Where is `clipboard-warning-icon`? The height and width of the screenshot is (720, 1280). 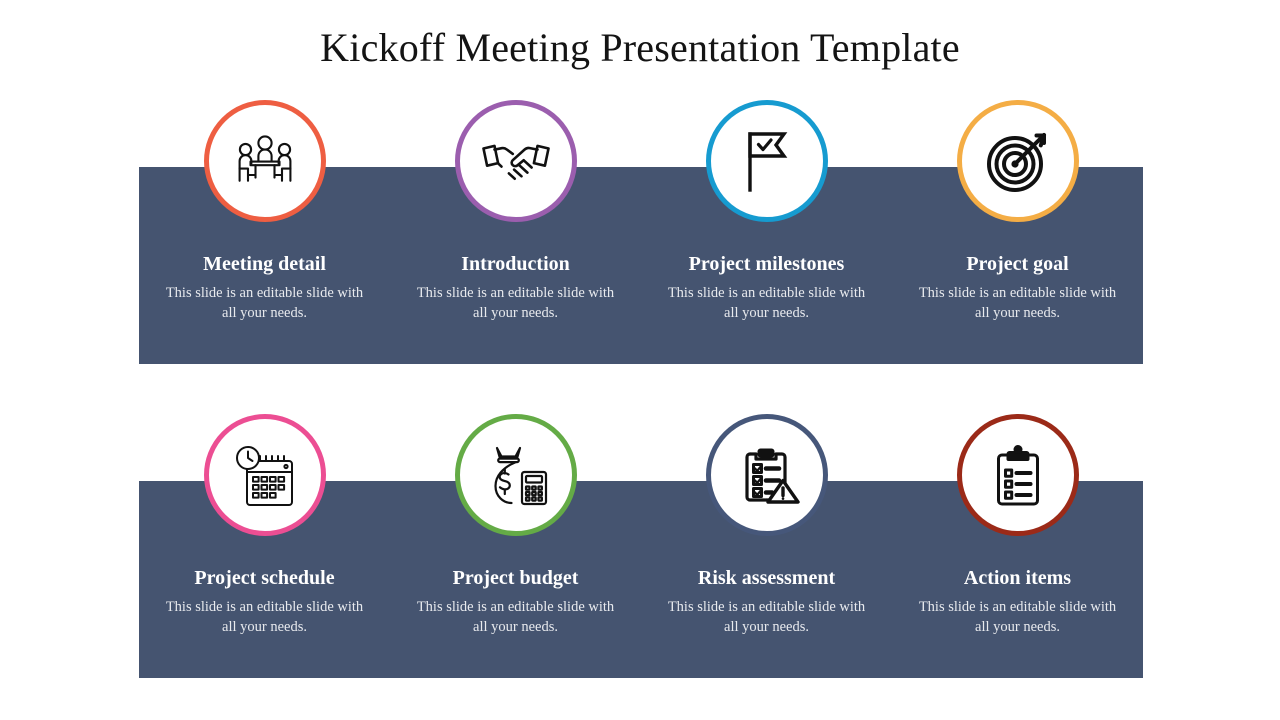 clipboard-warning-icon is located at coordinates (767, 475).